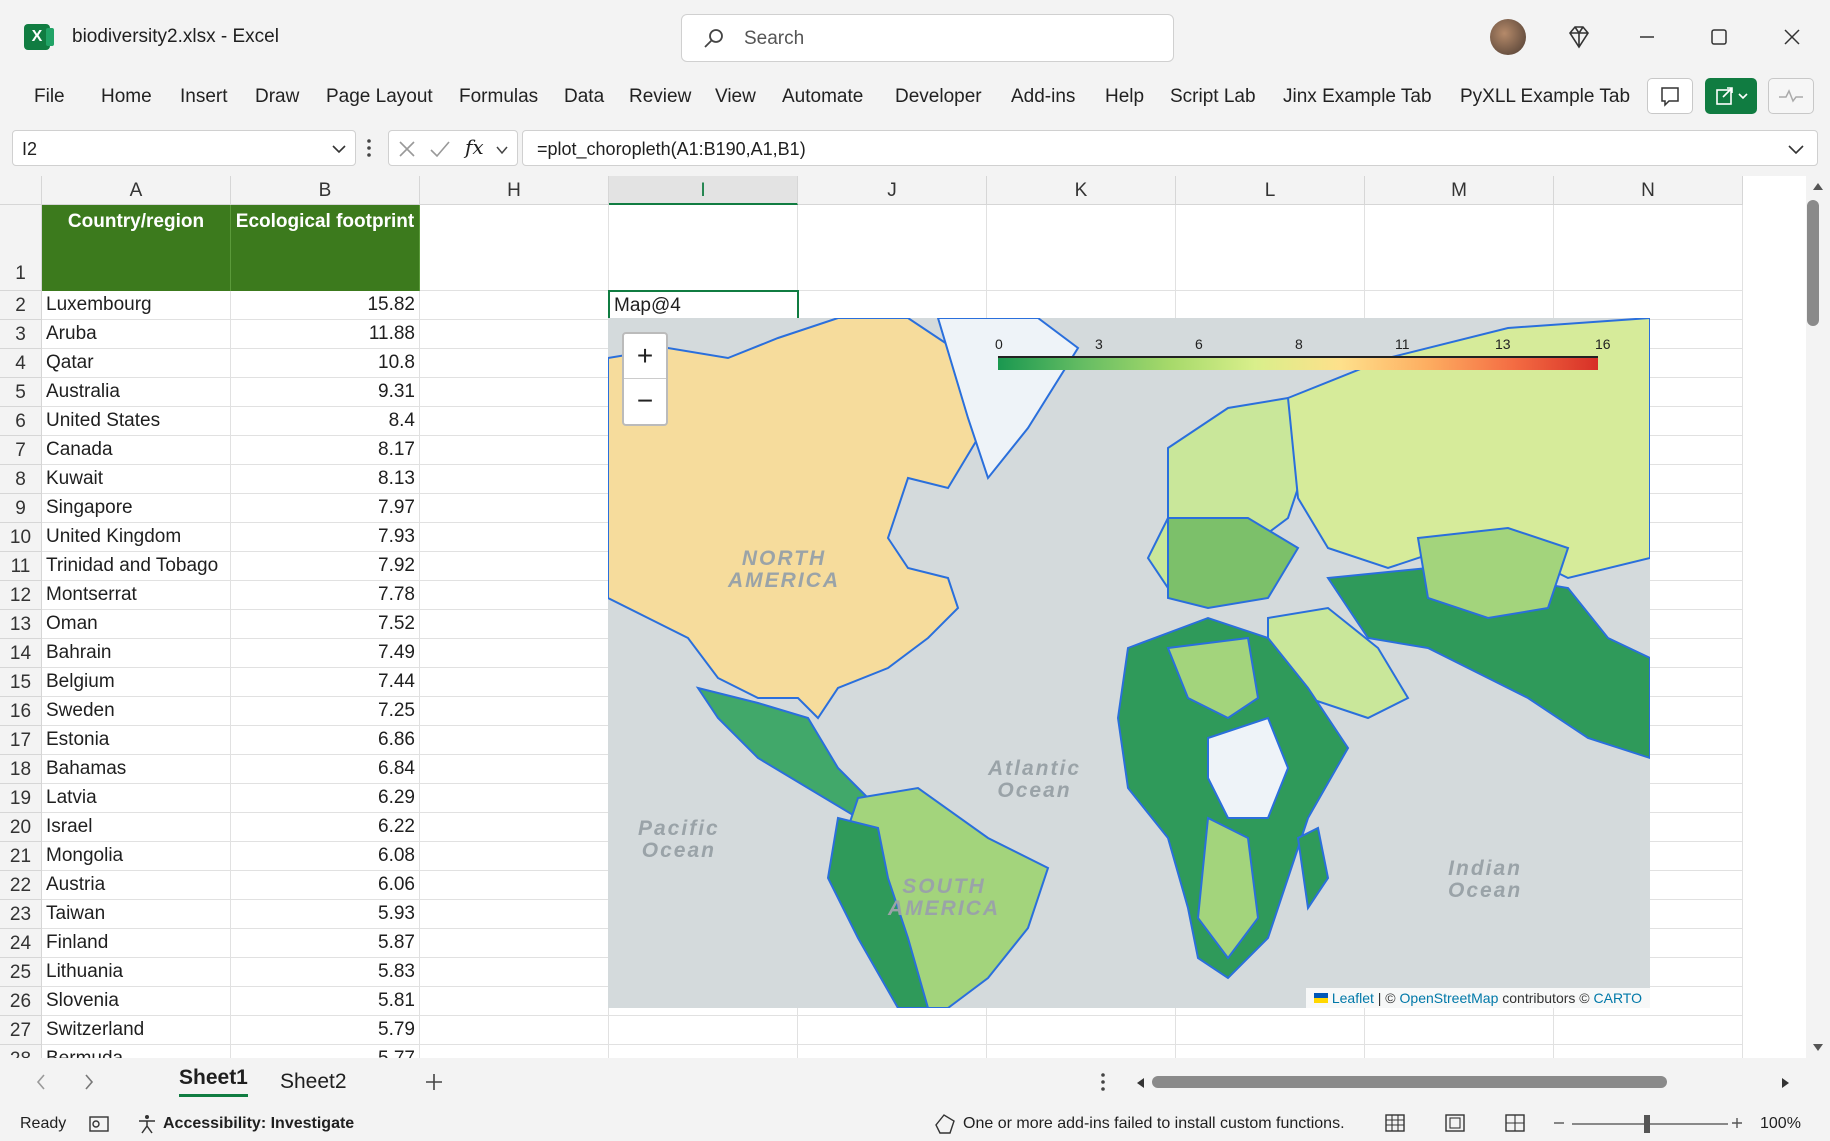 This screenshot has height=1141, width=1830. What do you see at coordinates (325, 248) in the screenshot?
I see `table-header-cell: Ecological footprint` at bounding box center [325, 248].